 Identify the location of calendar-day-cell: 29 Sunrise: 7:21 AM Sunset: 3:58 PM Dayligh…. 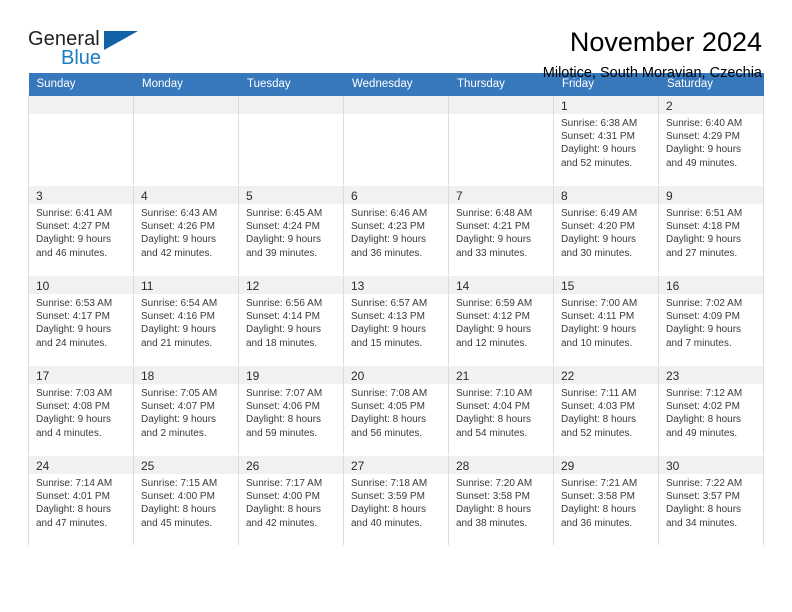
(606, 500).